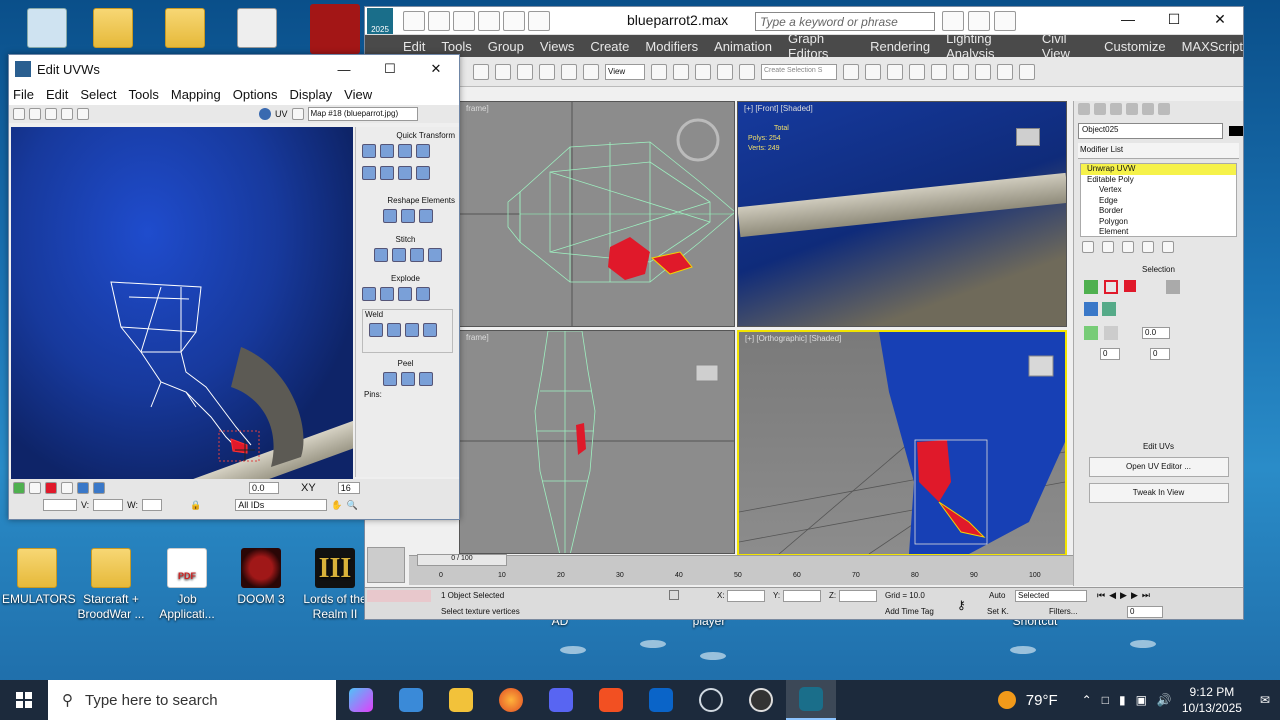 This screenshot has height=720, width=1280. I want to click on snap-icon, so click(681, 71).